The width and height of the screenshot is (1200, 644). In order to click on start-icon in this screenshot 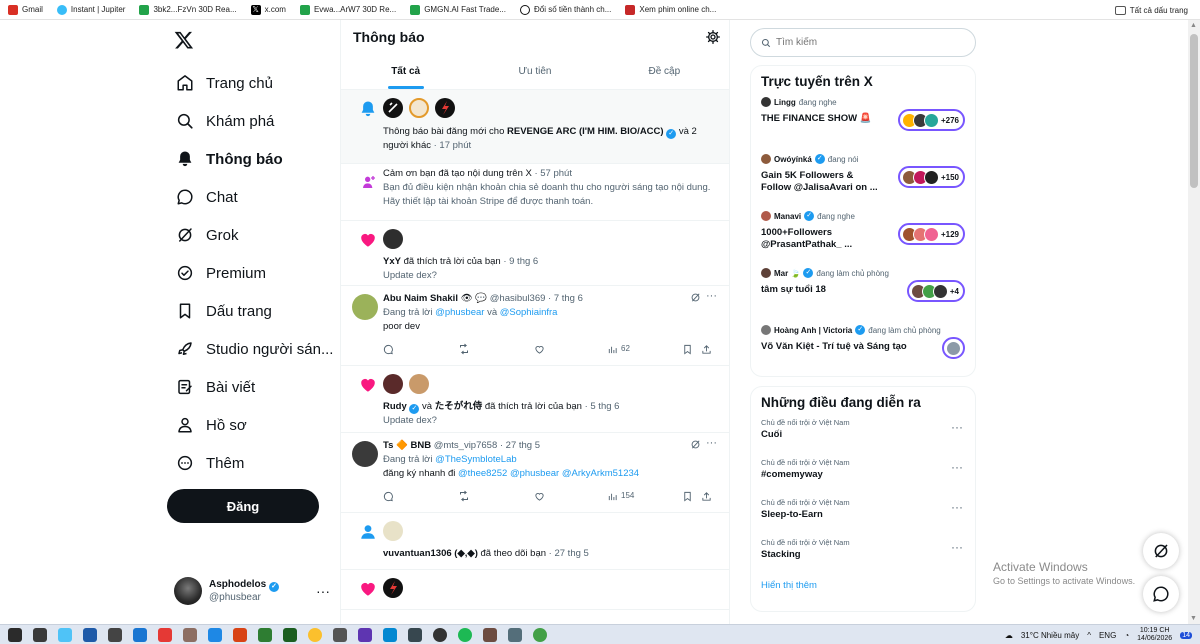, I will do `click(15, 634)`.